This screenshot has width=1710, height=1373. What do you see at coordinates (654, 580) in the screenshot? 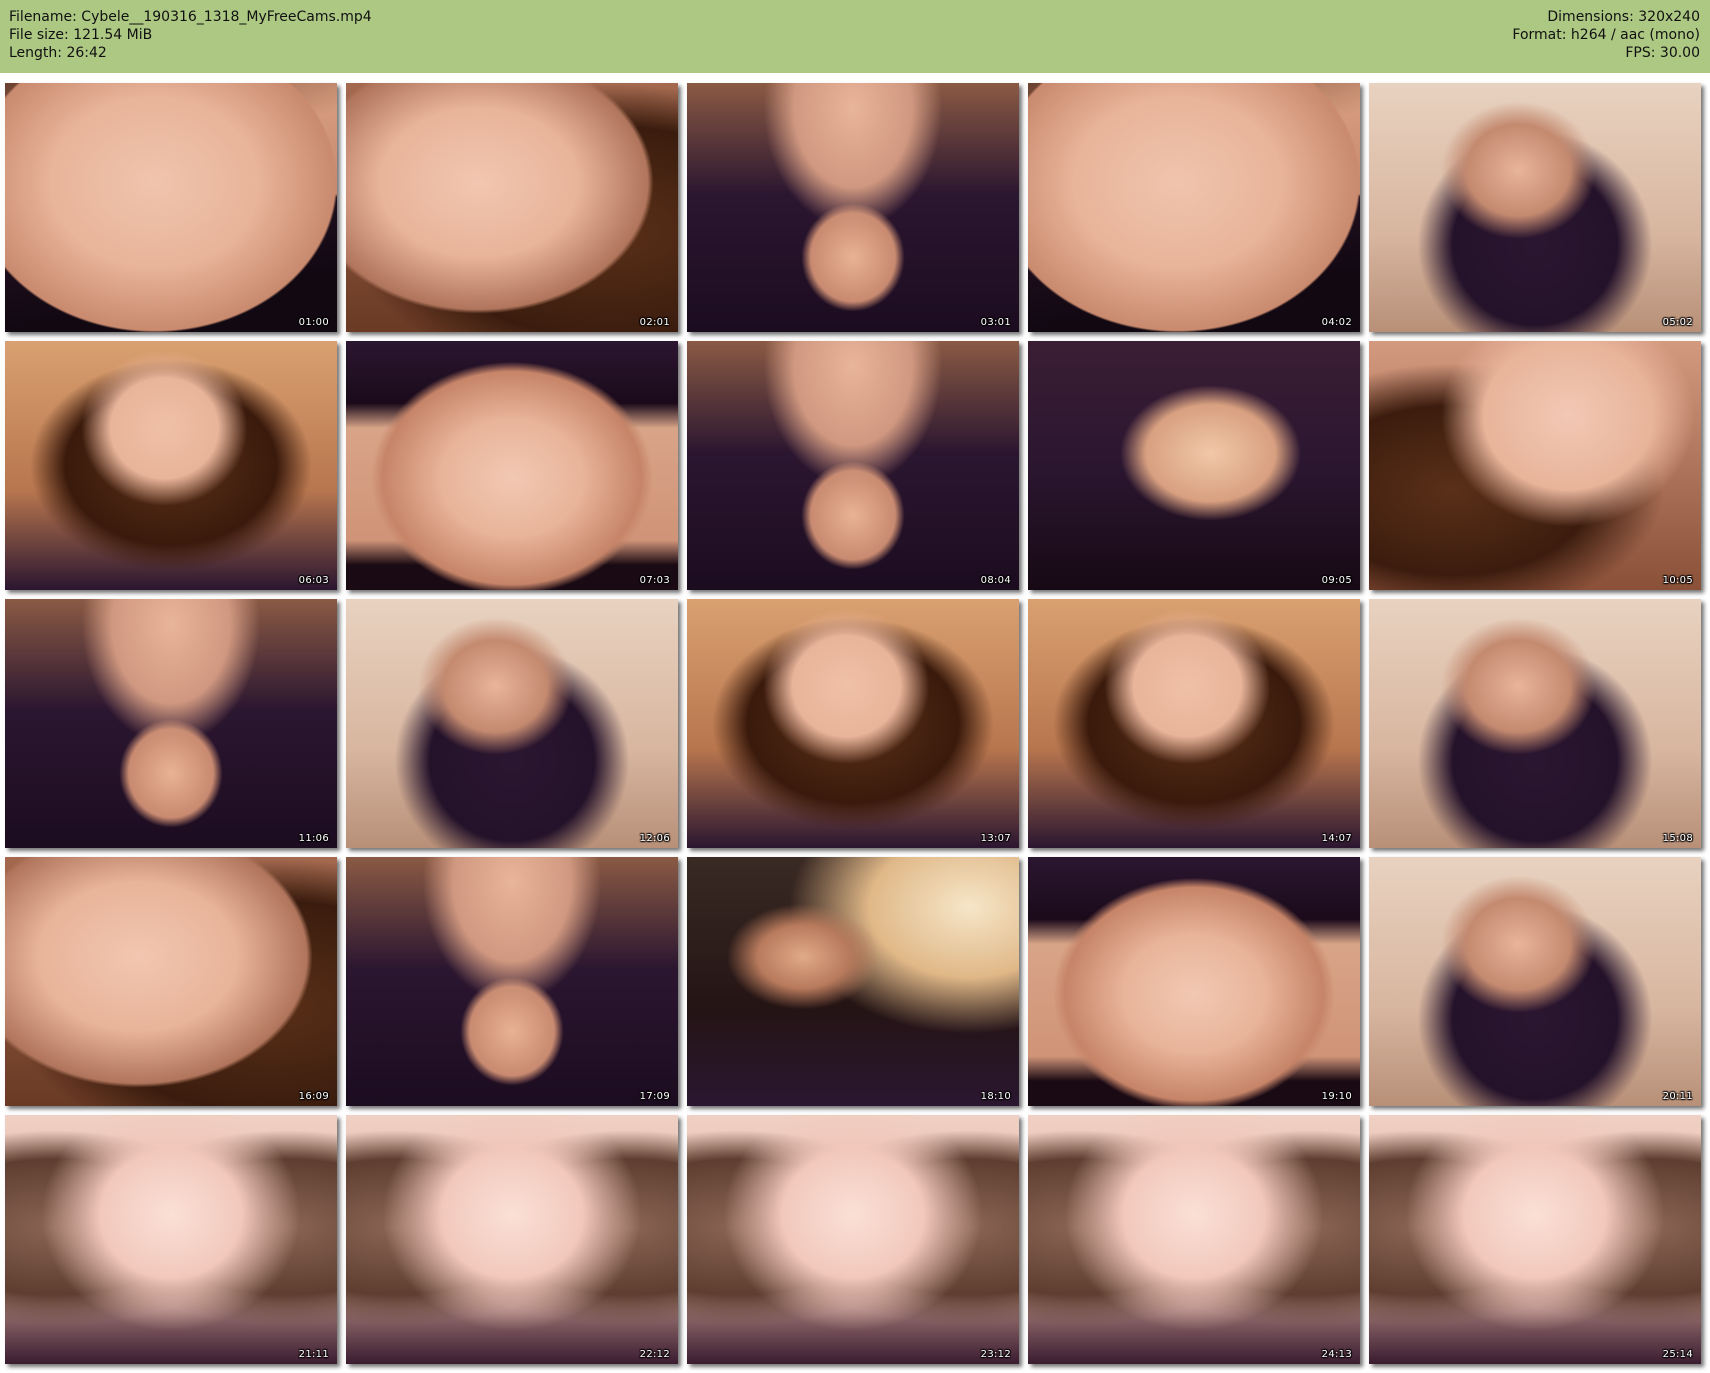
I see `timestamp-label: 07:03` at bounding box center [654, 580].